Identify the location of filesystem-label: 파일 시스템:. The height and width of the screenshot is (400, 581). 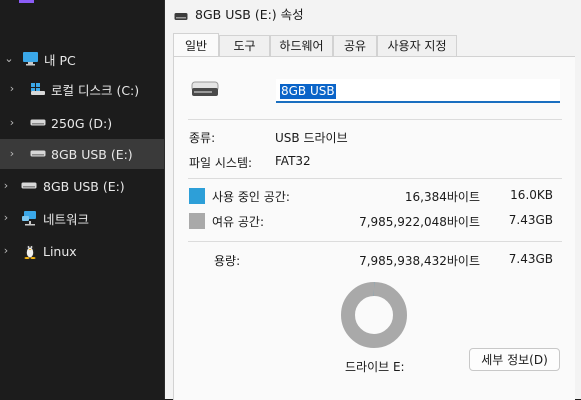
(221, 163).